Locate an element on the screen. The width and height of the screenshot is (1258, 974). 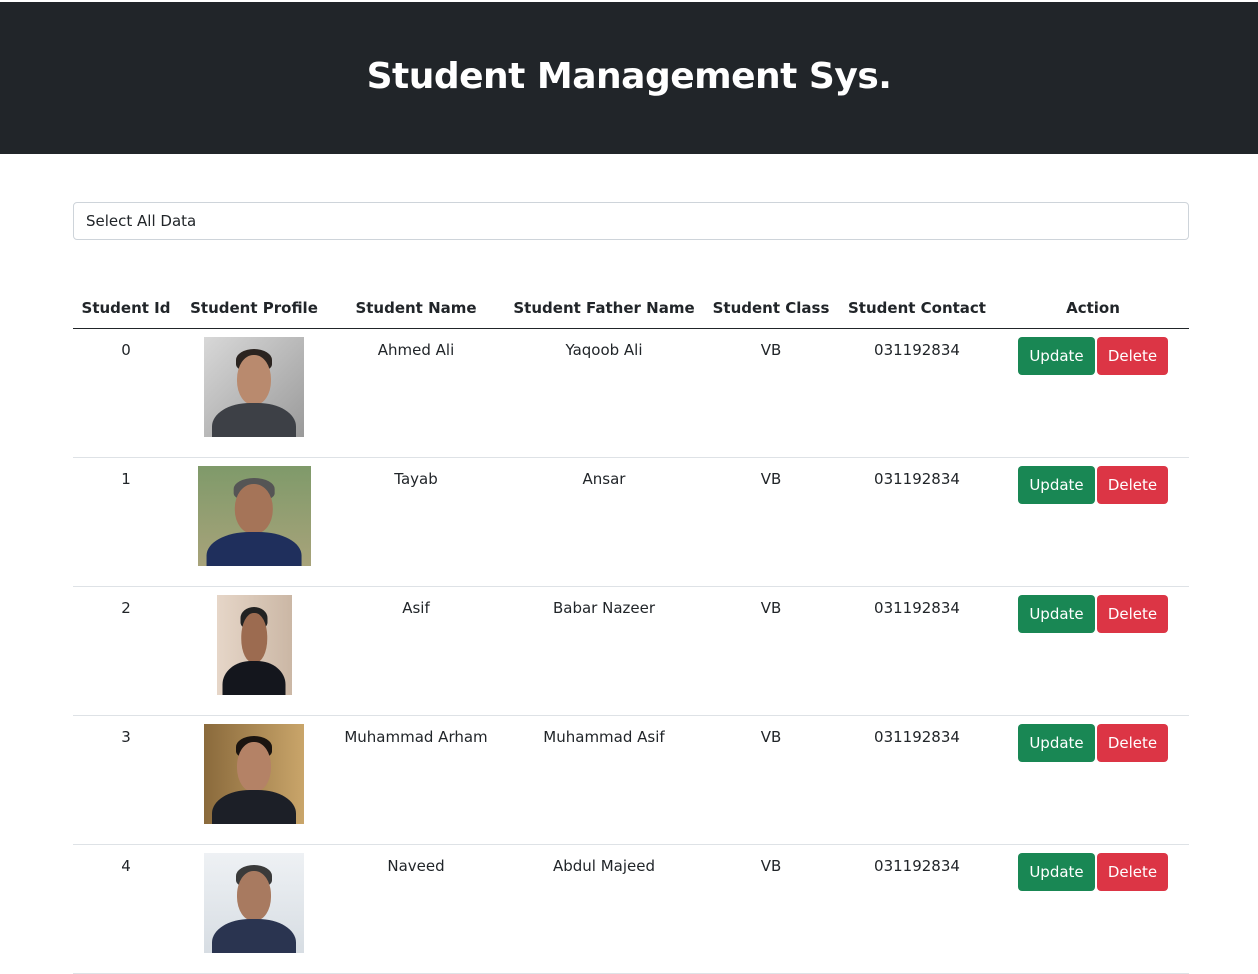
student-name: Asif is located at coordinates (416, 651).